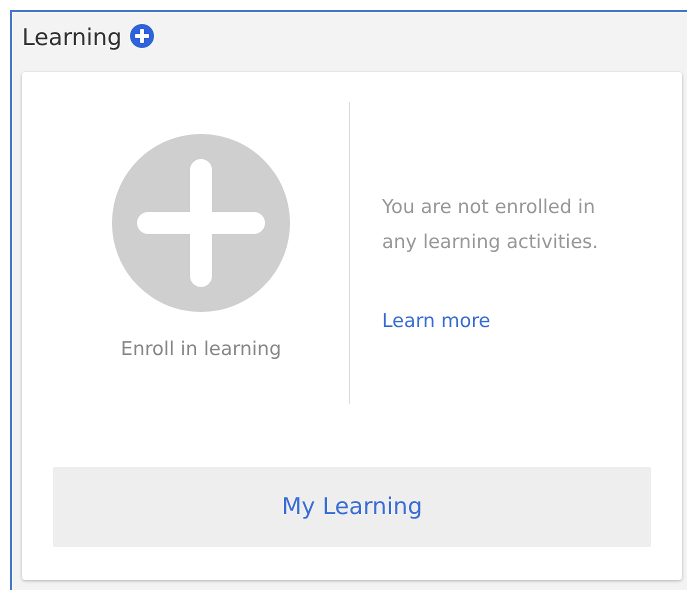 This screenshot has width=687, height=590. What do you see at coordinates (491, 225) in the screenshot?
I see `not-enrolled-message: You are not enrolled in any learning activities.` at bounding box center [491, 225].